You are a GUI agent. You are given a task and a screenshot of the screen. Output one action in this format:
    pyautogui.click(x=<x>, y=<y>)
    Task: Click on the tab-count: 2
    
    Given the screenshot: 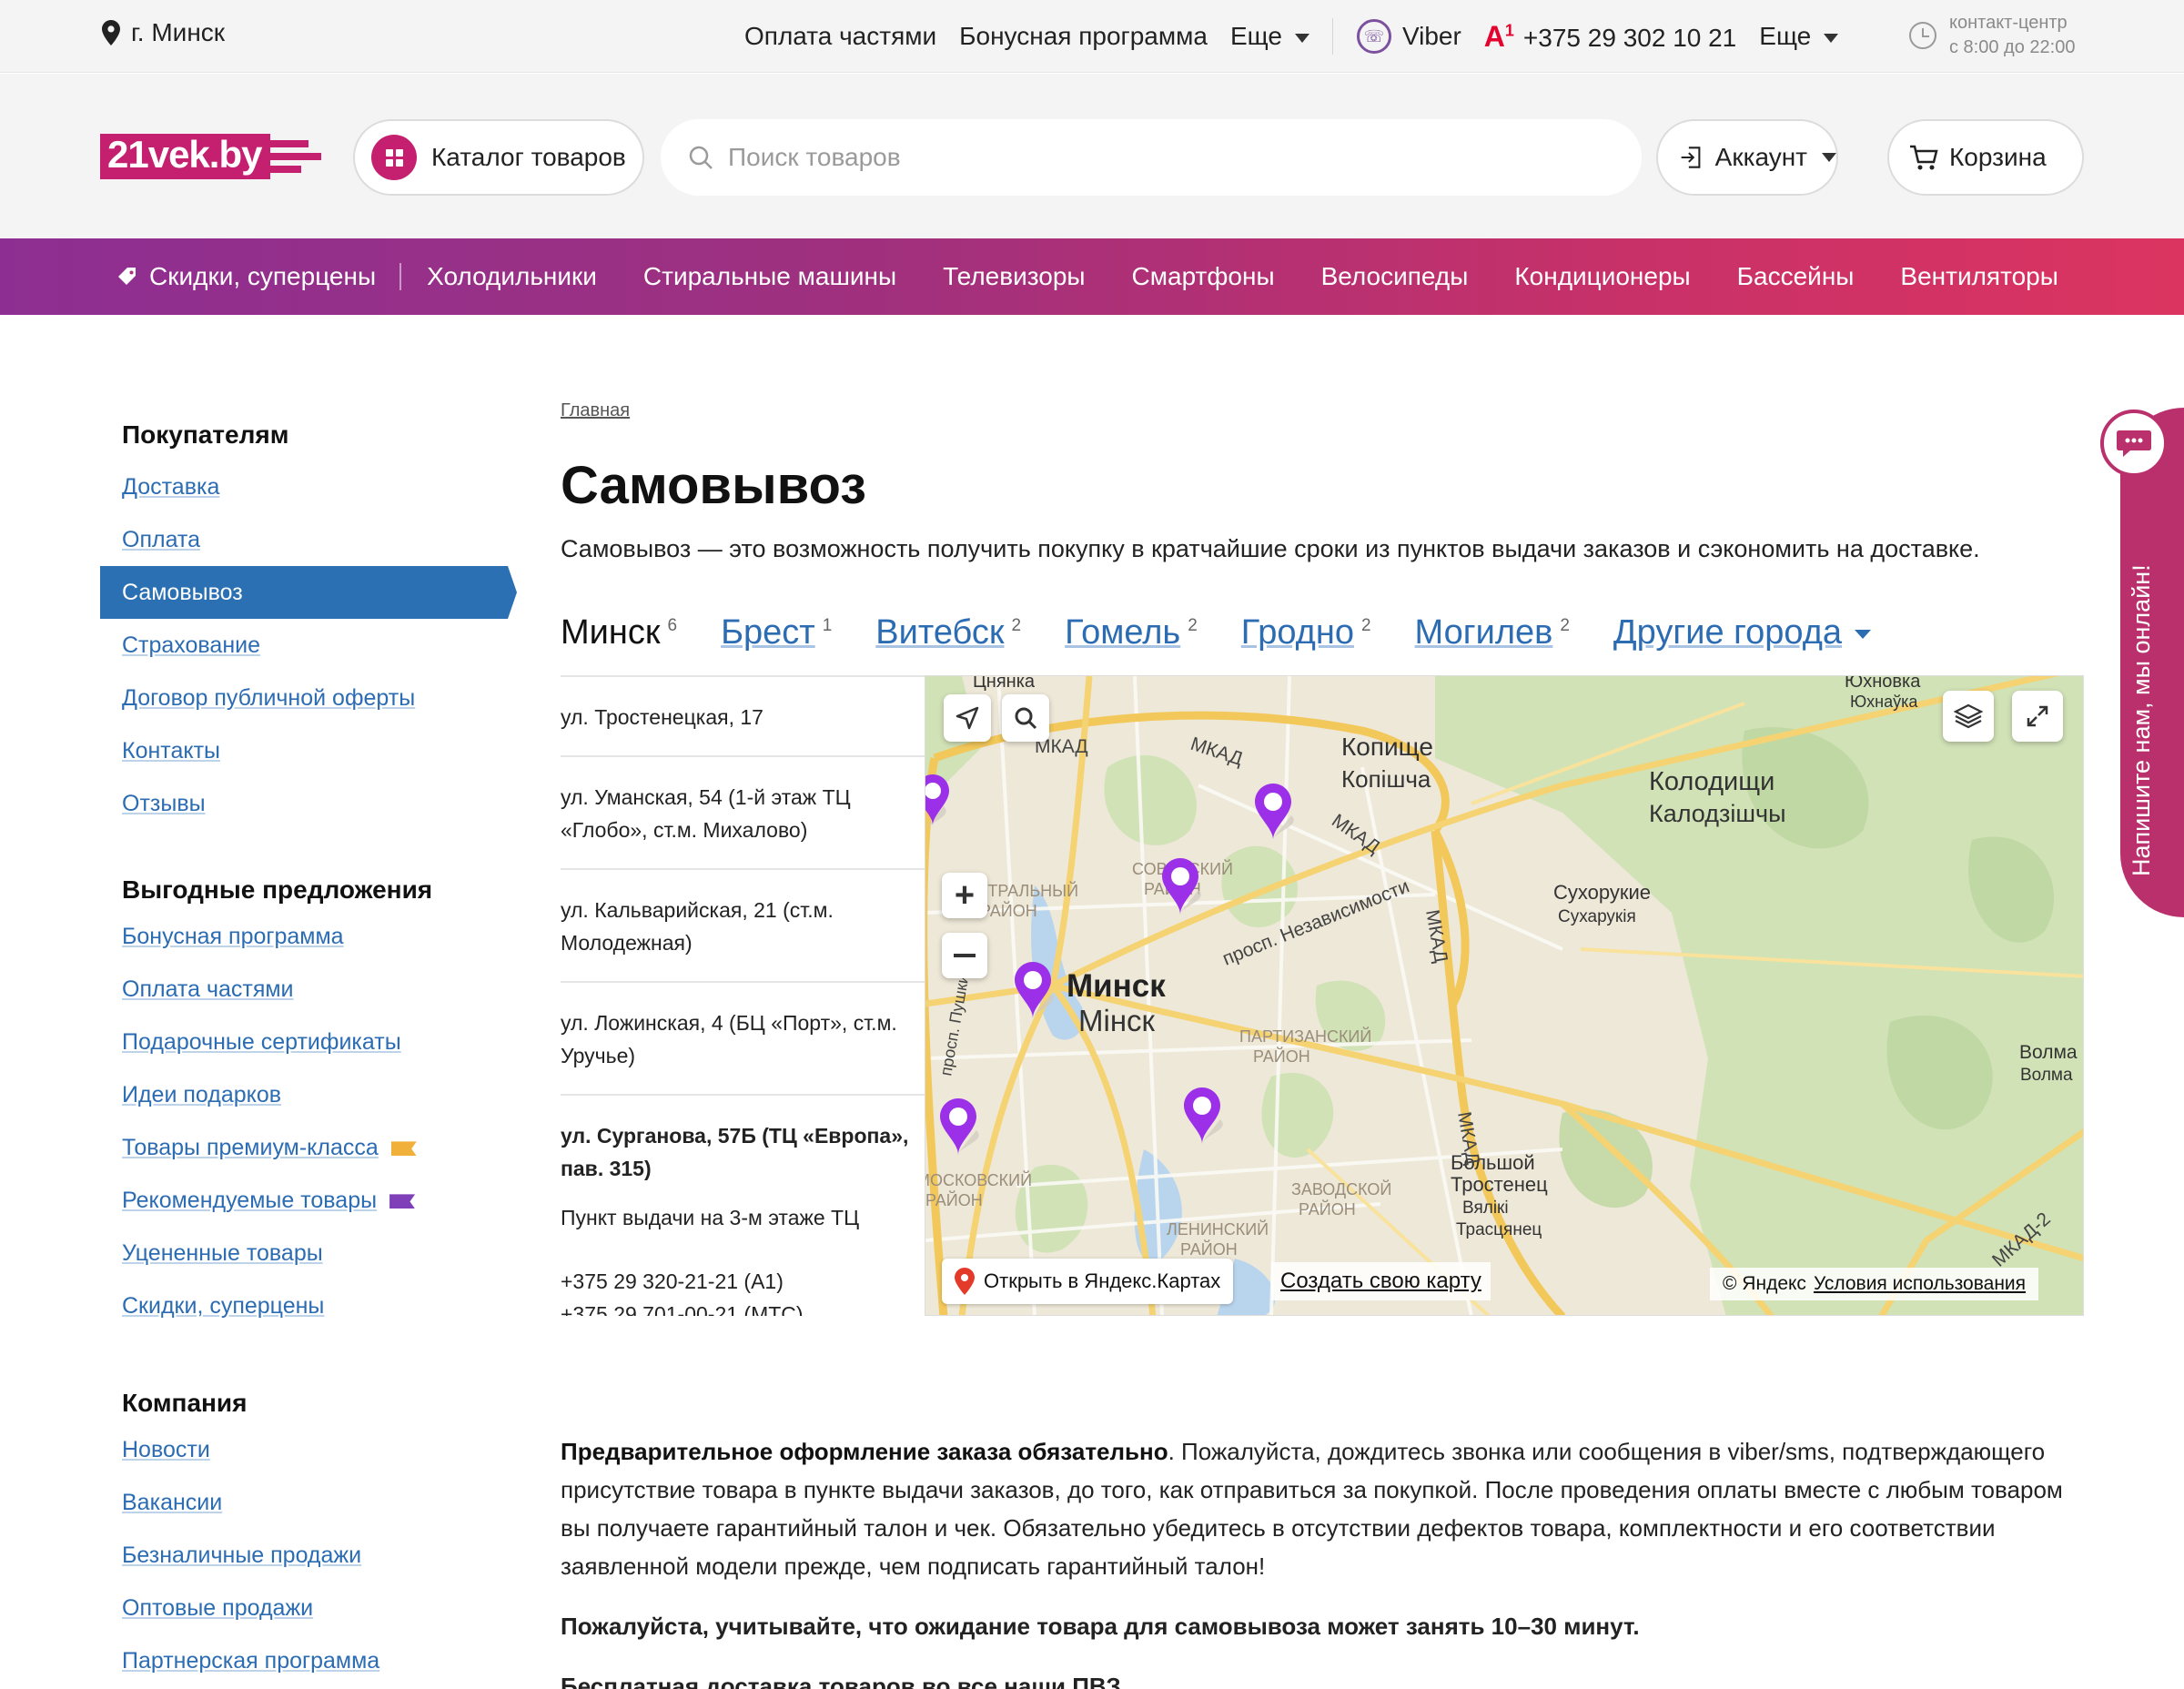 What is the action you would take?
    pyautogui.click(x=1366, y=625)
    